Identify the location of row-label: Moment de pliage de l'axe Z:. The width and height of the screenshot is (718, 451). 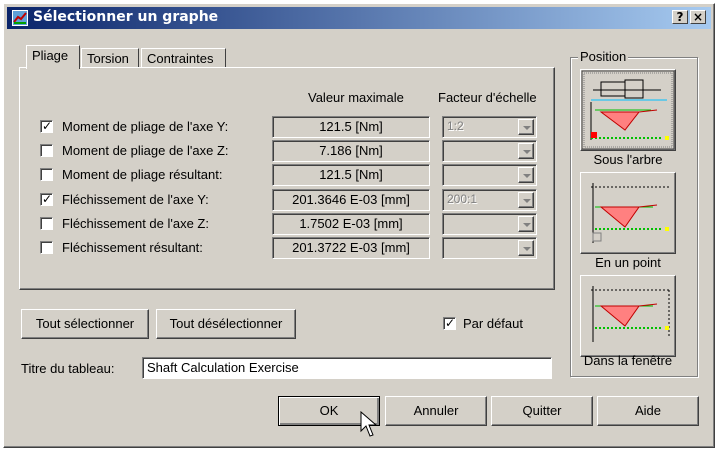
(145, 150).